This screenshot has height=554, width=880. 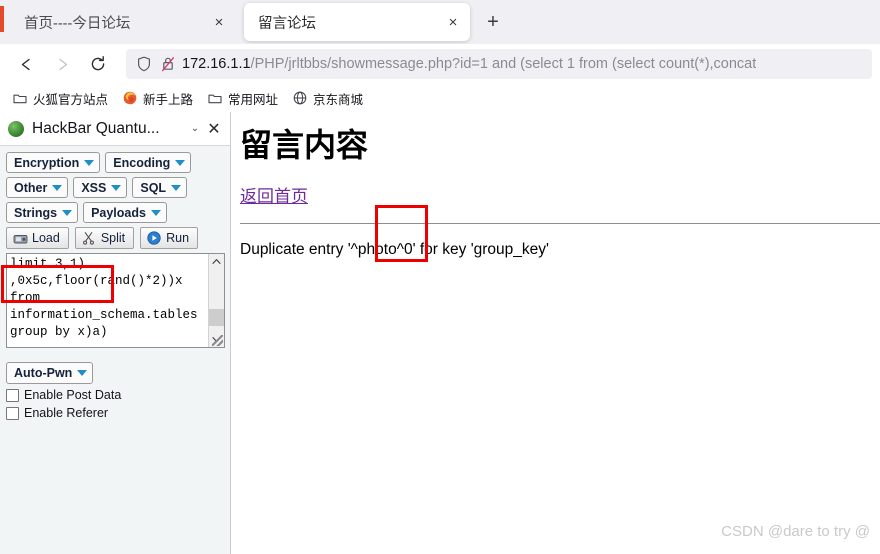 I want to click on autopwn-wrapper: Auto-Pwn, so click(x=118, y=373).